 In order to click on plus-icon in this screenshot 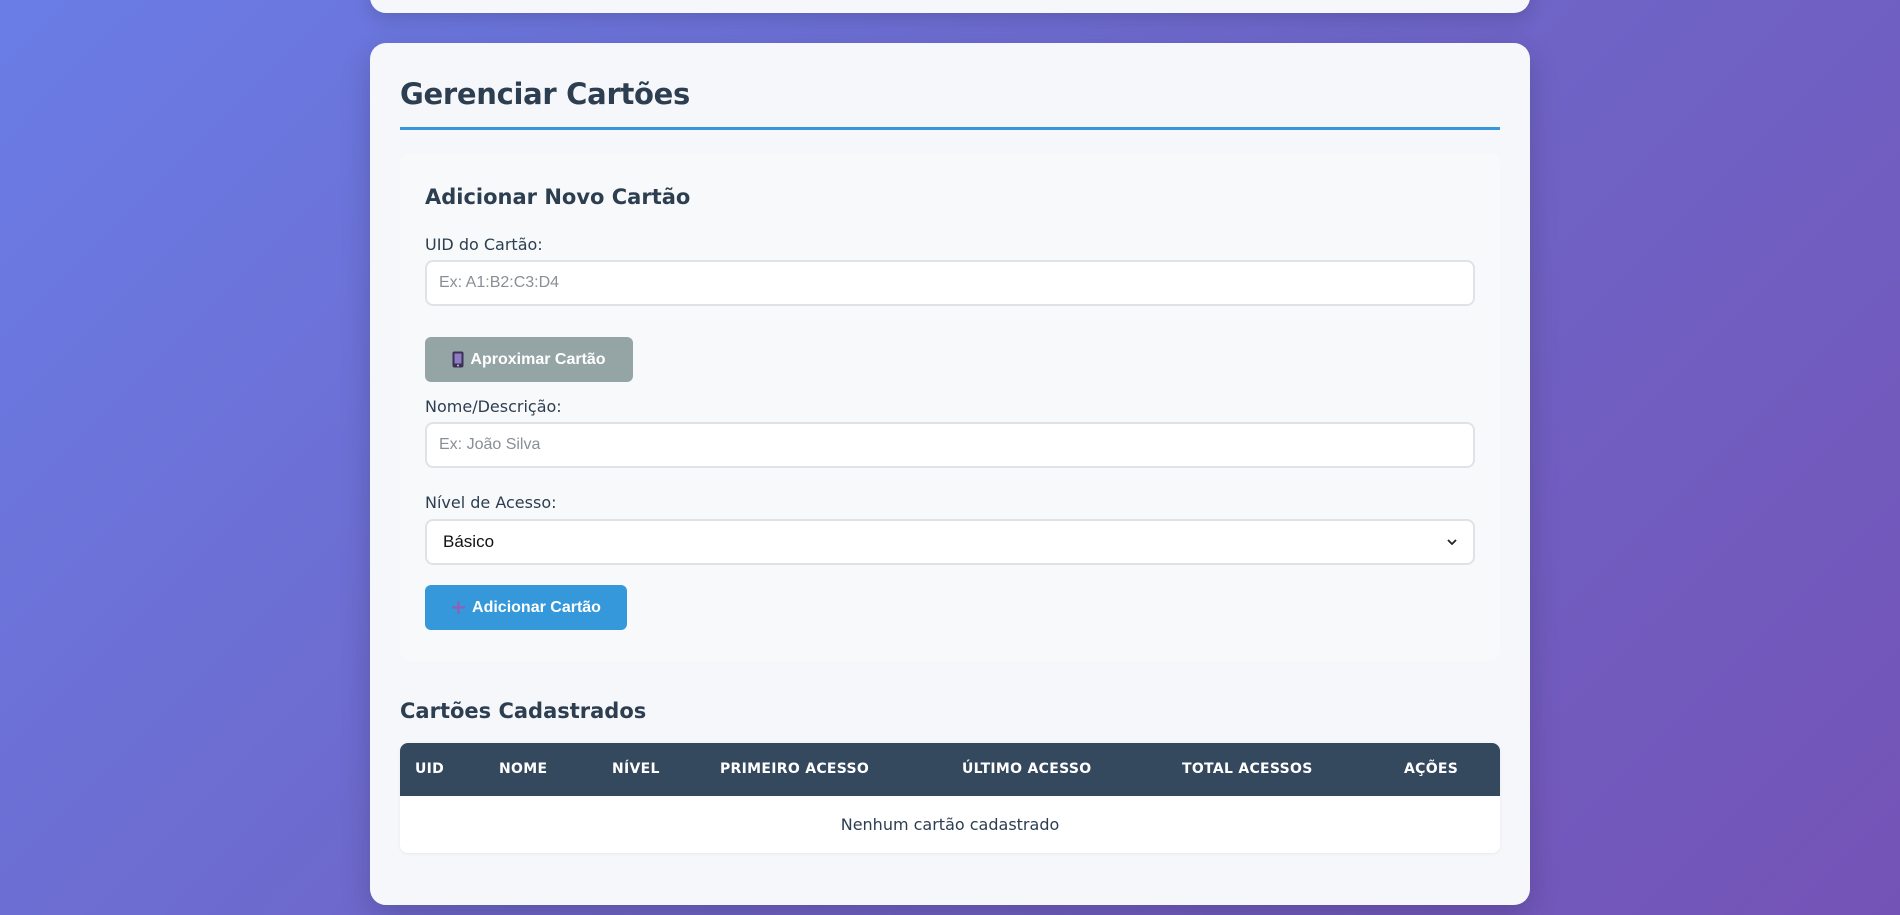, I will do `click(458, 607)`.